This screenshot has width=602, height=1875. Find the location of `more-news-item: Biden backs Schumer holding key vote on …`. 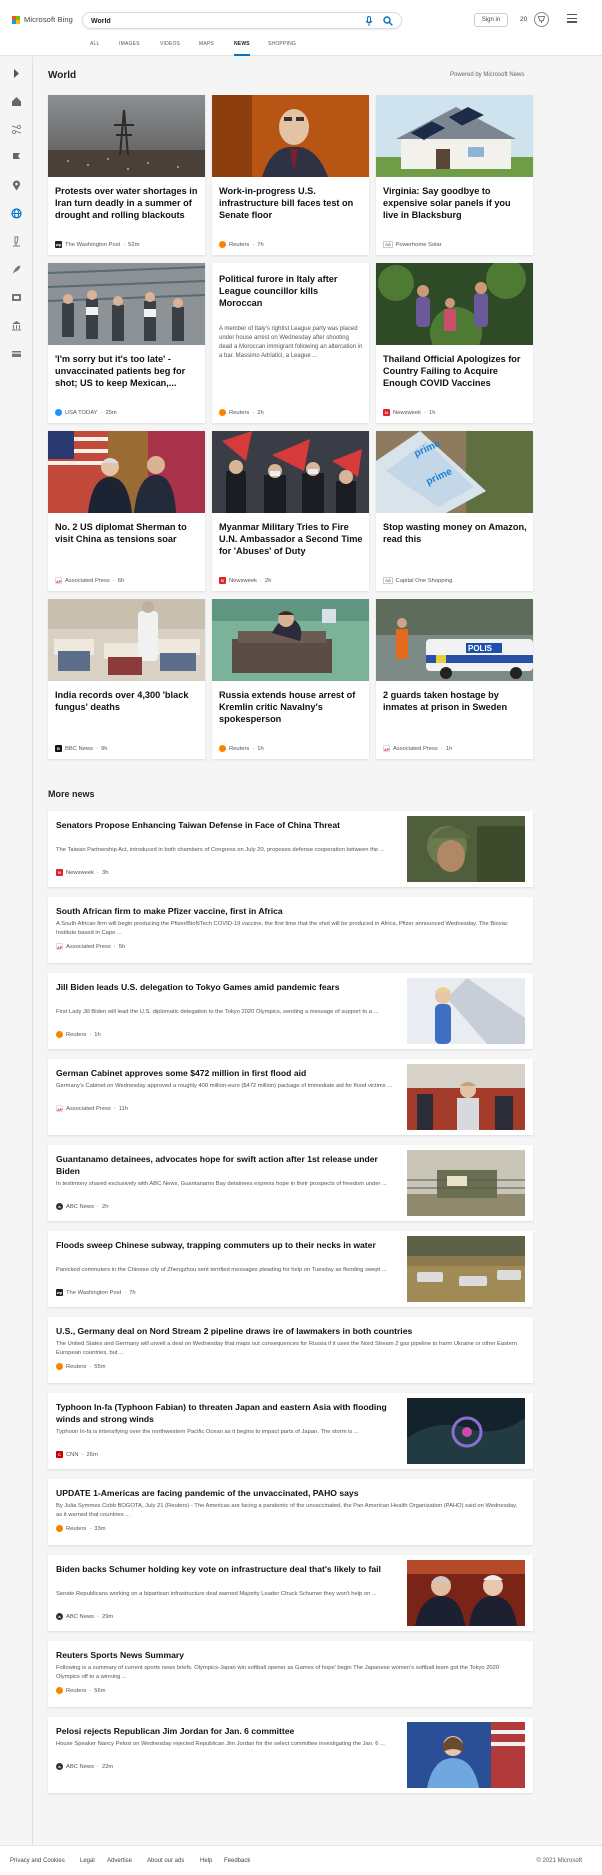

more-news-item: Biden backs Schumer holding key vote on … is located at coordinates (290, 1593).